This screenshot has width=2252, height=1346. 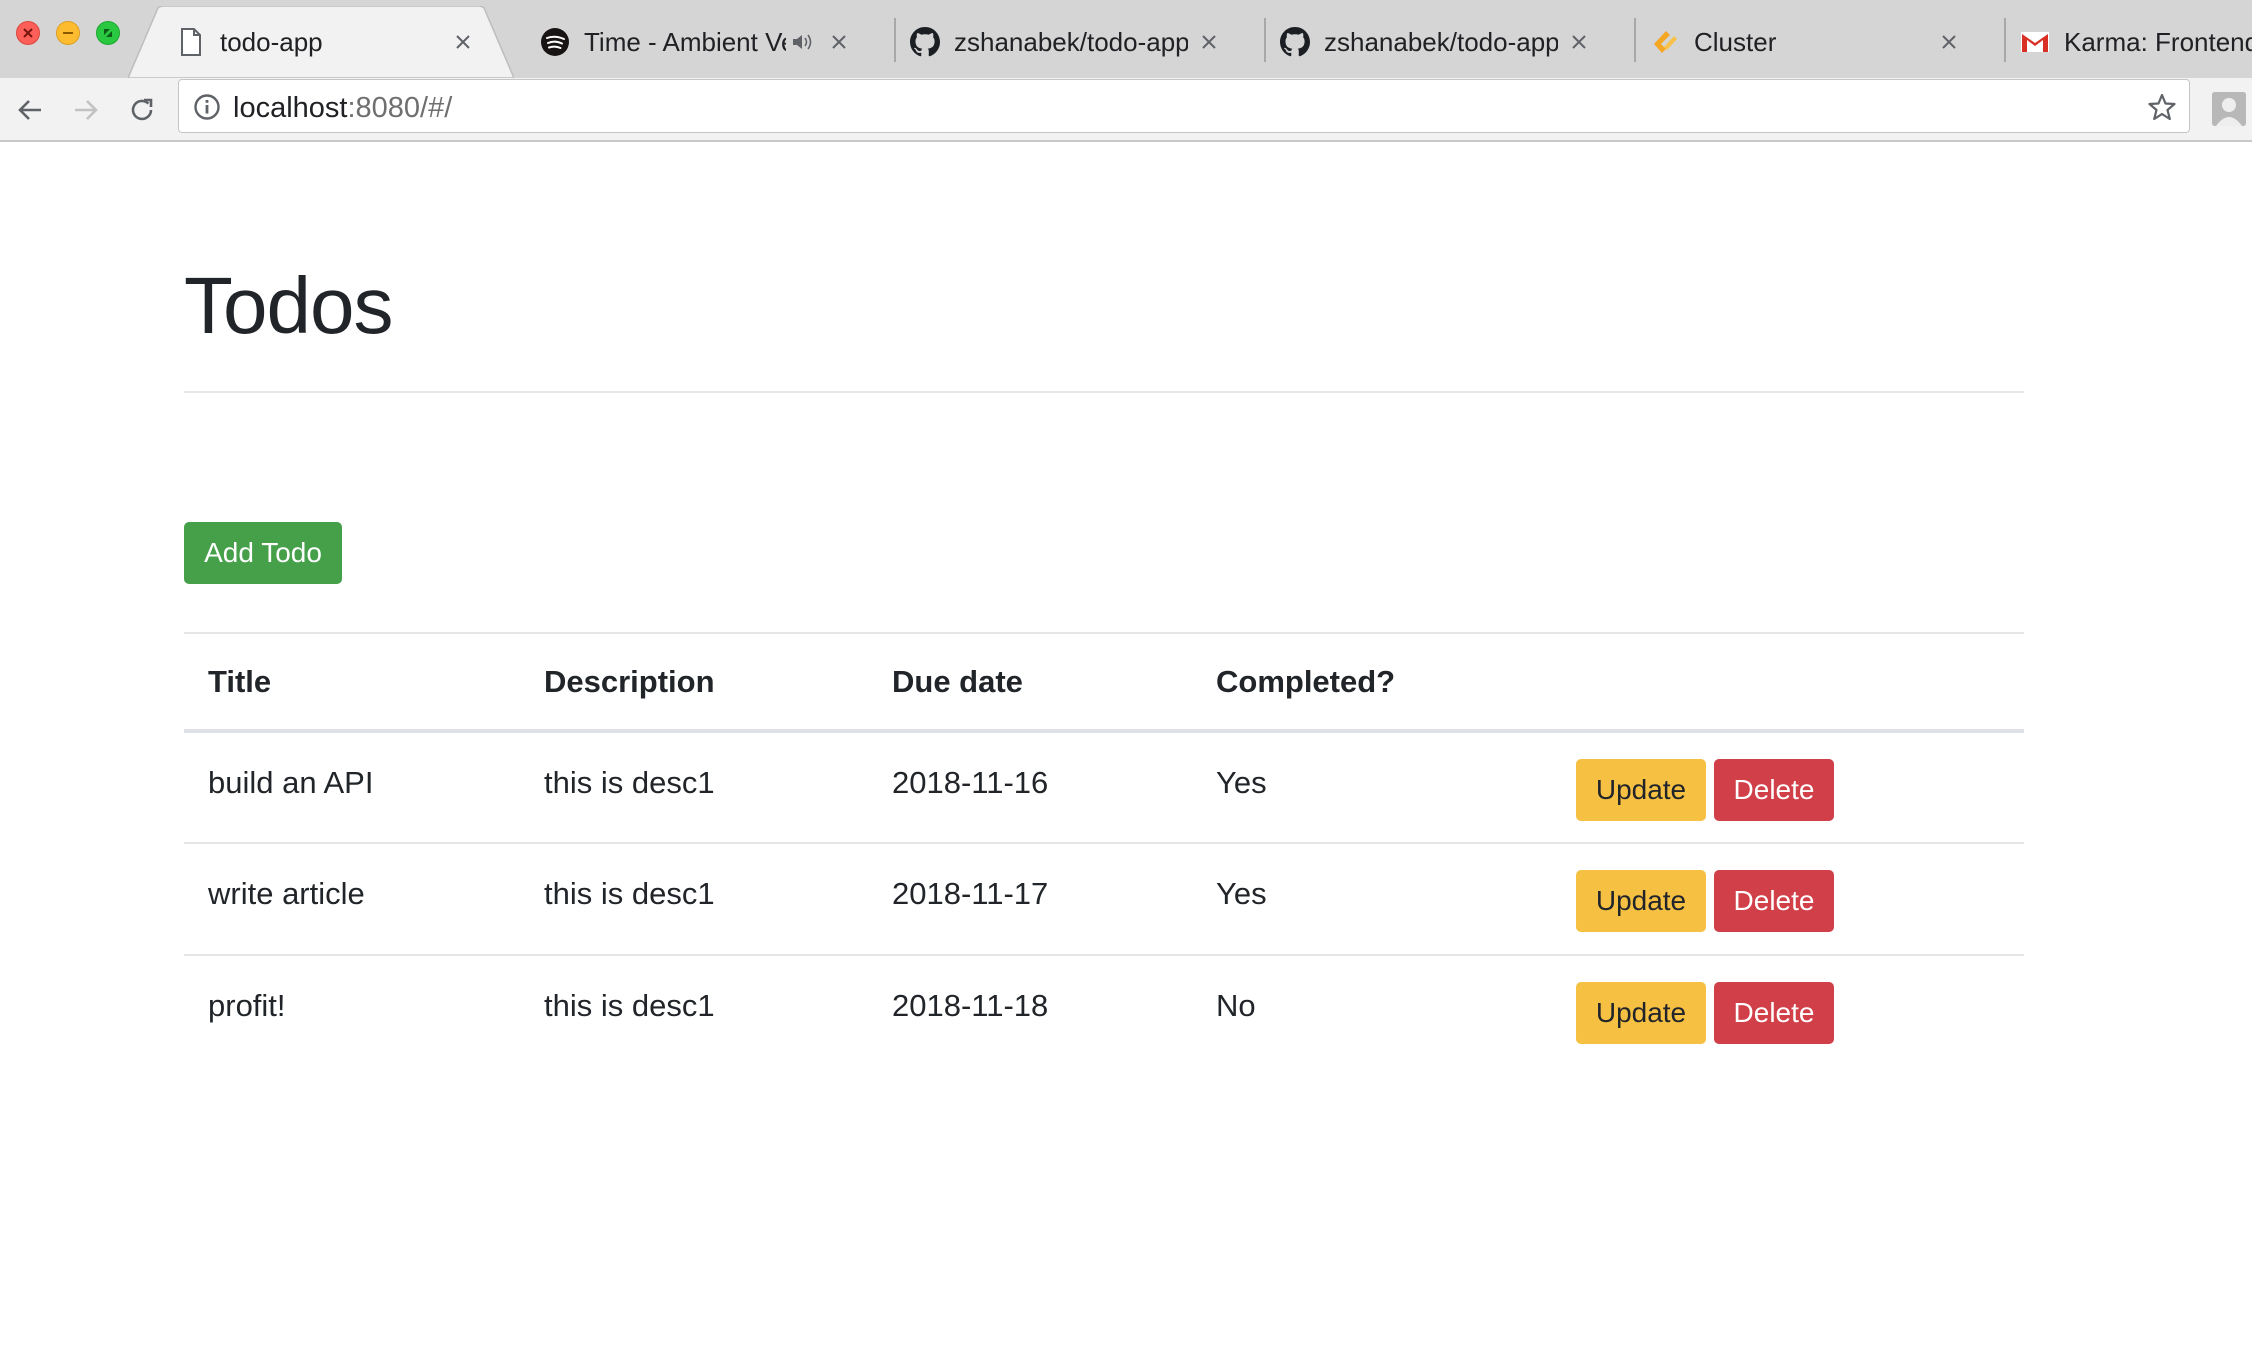 I want to click on header-description: Description, so click(x=629, y=681).